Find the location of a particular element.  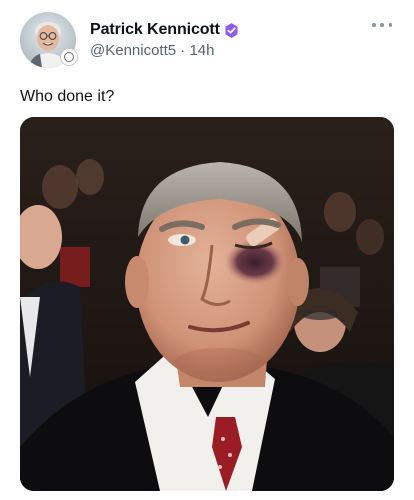

tweet-text: Who done it? is located at coordinates (67, 96).